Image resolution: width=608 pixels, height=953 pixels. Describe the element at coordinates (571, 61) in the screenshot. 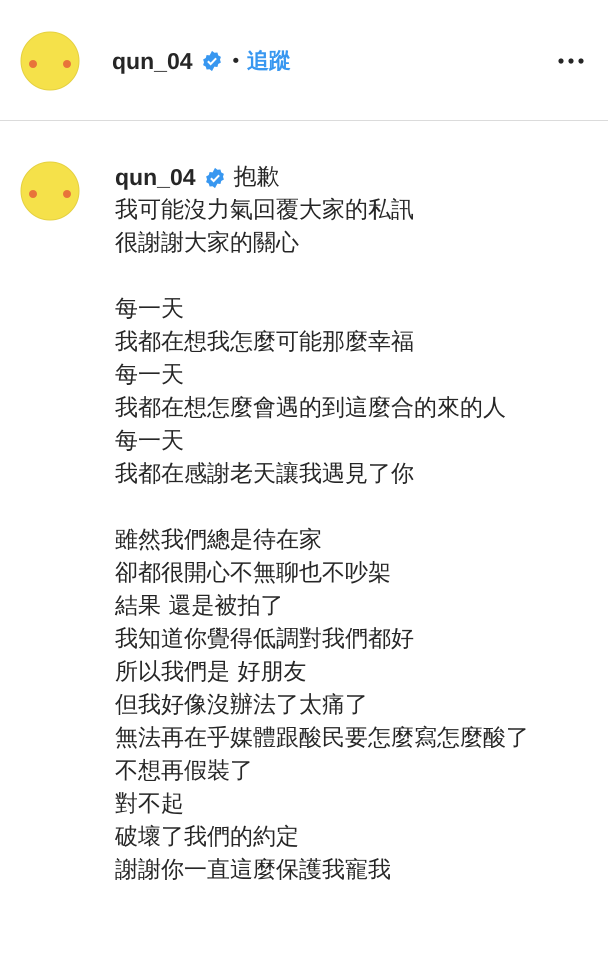

I see `more-options-icon` at that location.